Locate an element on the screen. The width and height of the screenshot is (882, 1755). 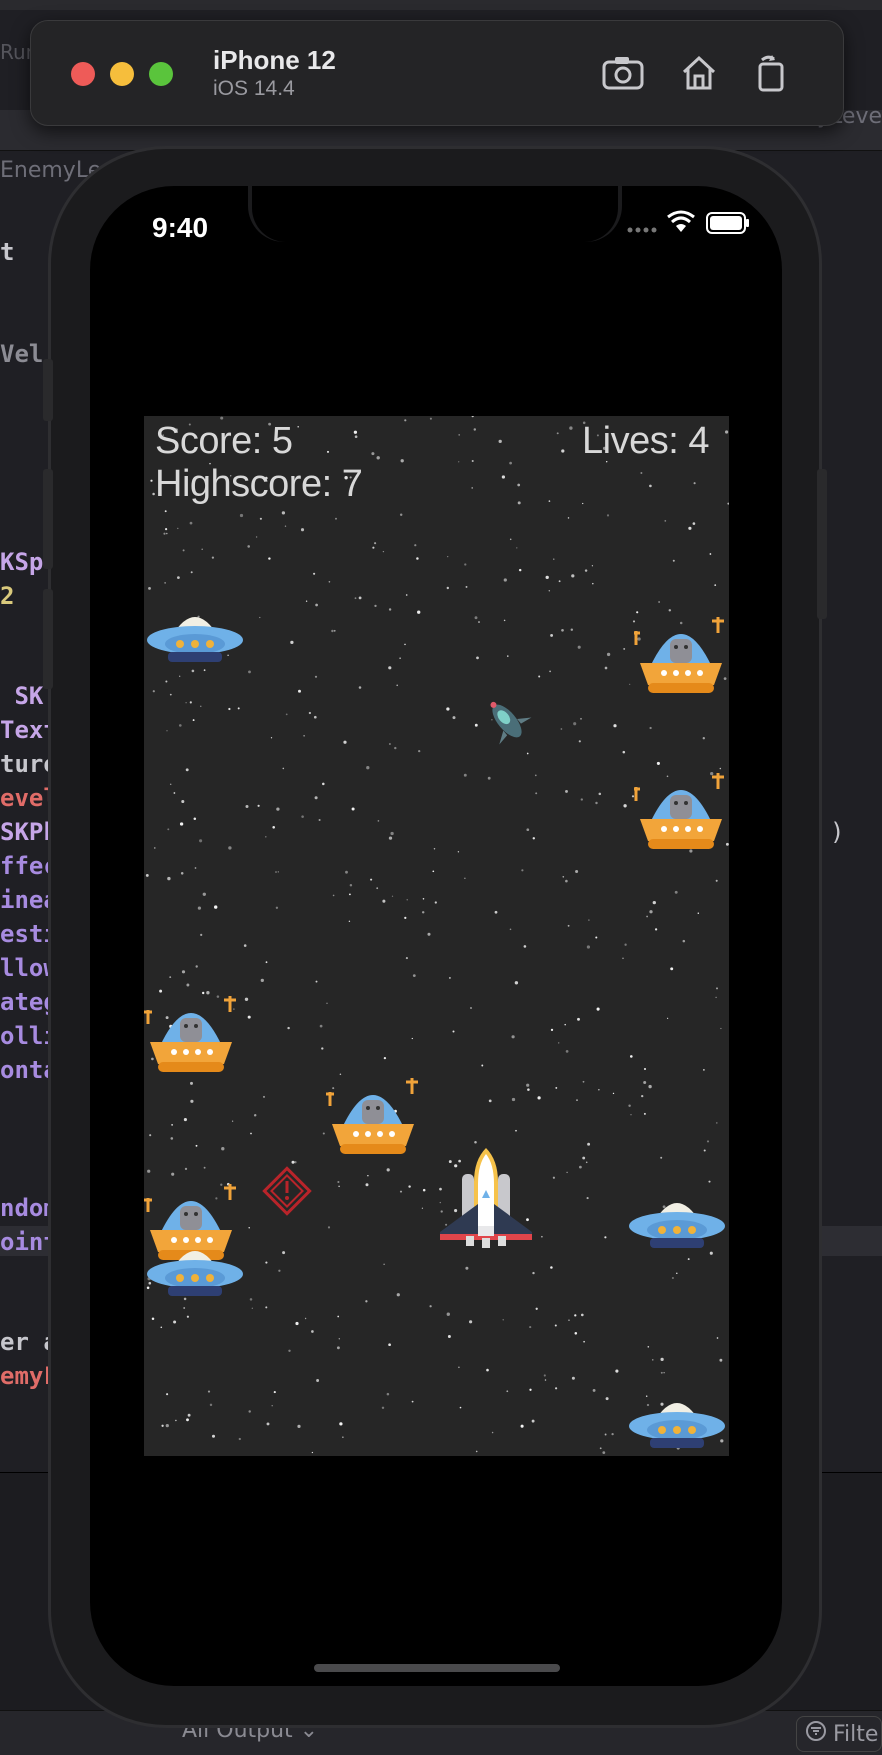
home-icon is located at coordinates (699, 73).